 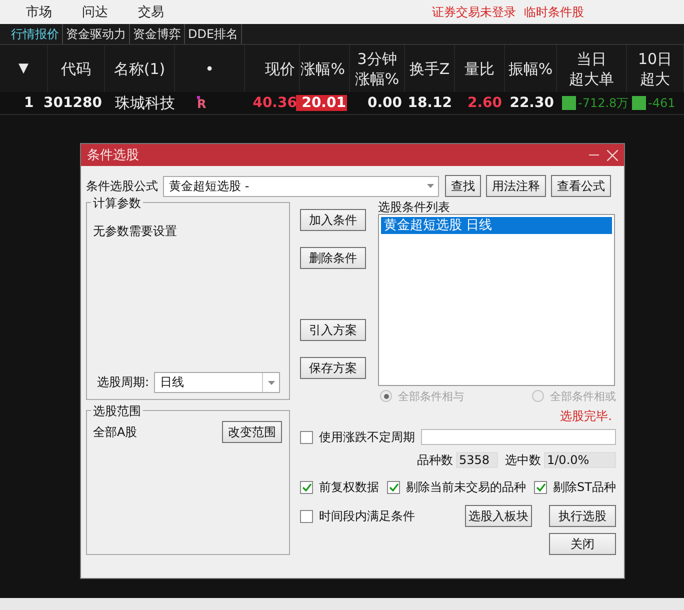 I want to click on formula-label: 条件选股公式, so click(x=122, y=186).